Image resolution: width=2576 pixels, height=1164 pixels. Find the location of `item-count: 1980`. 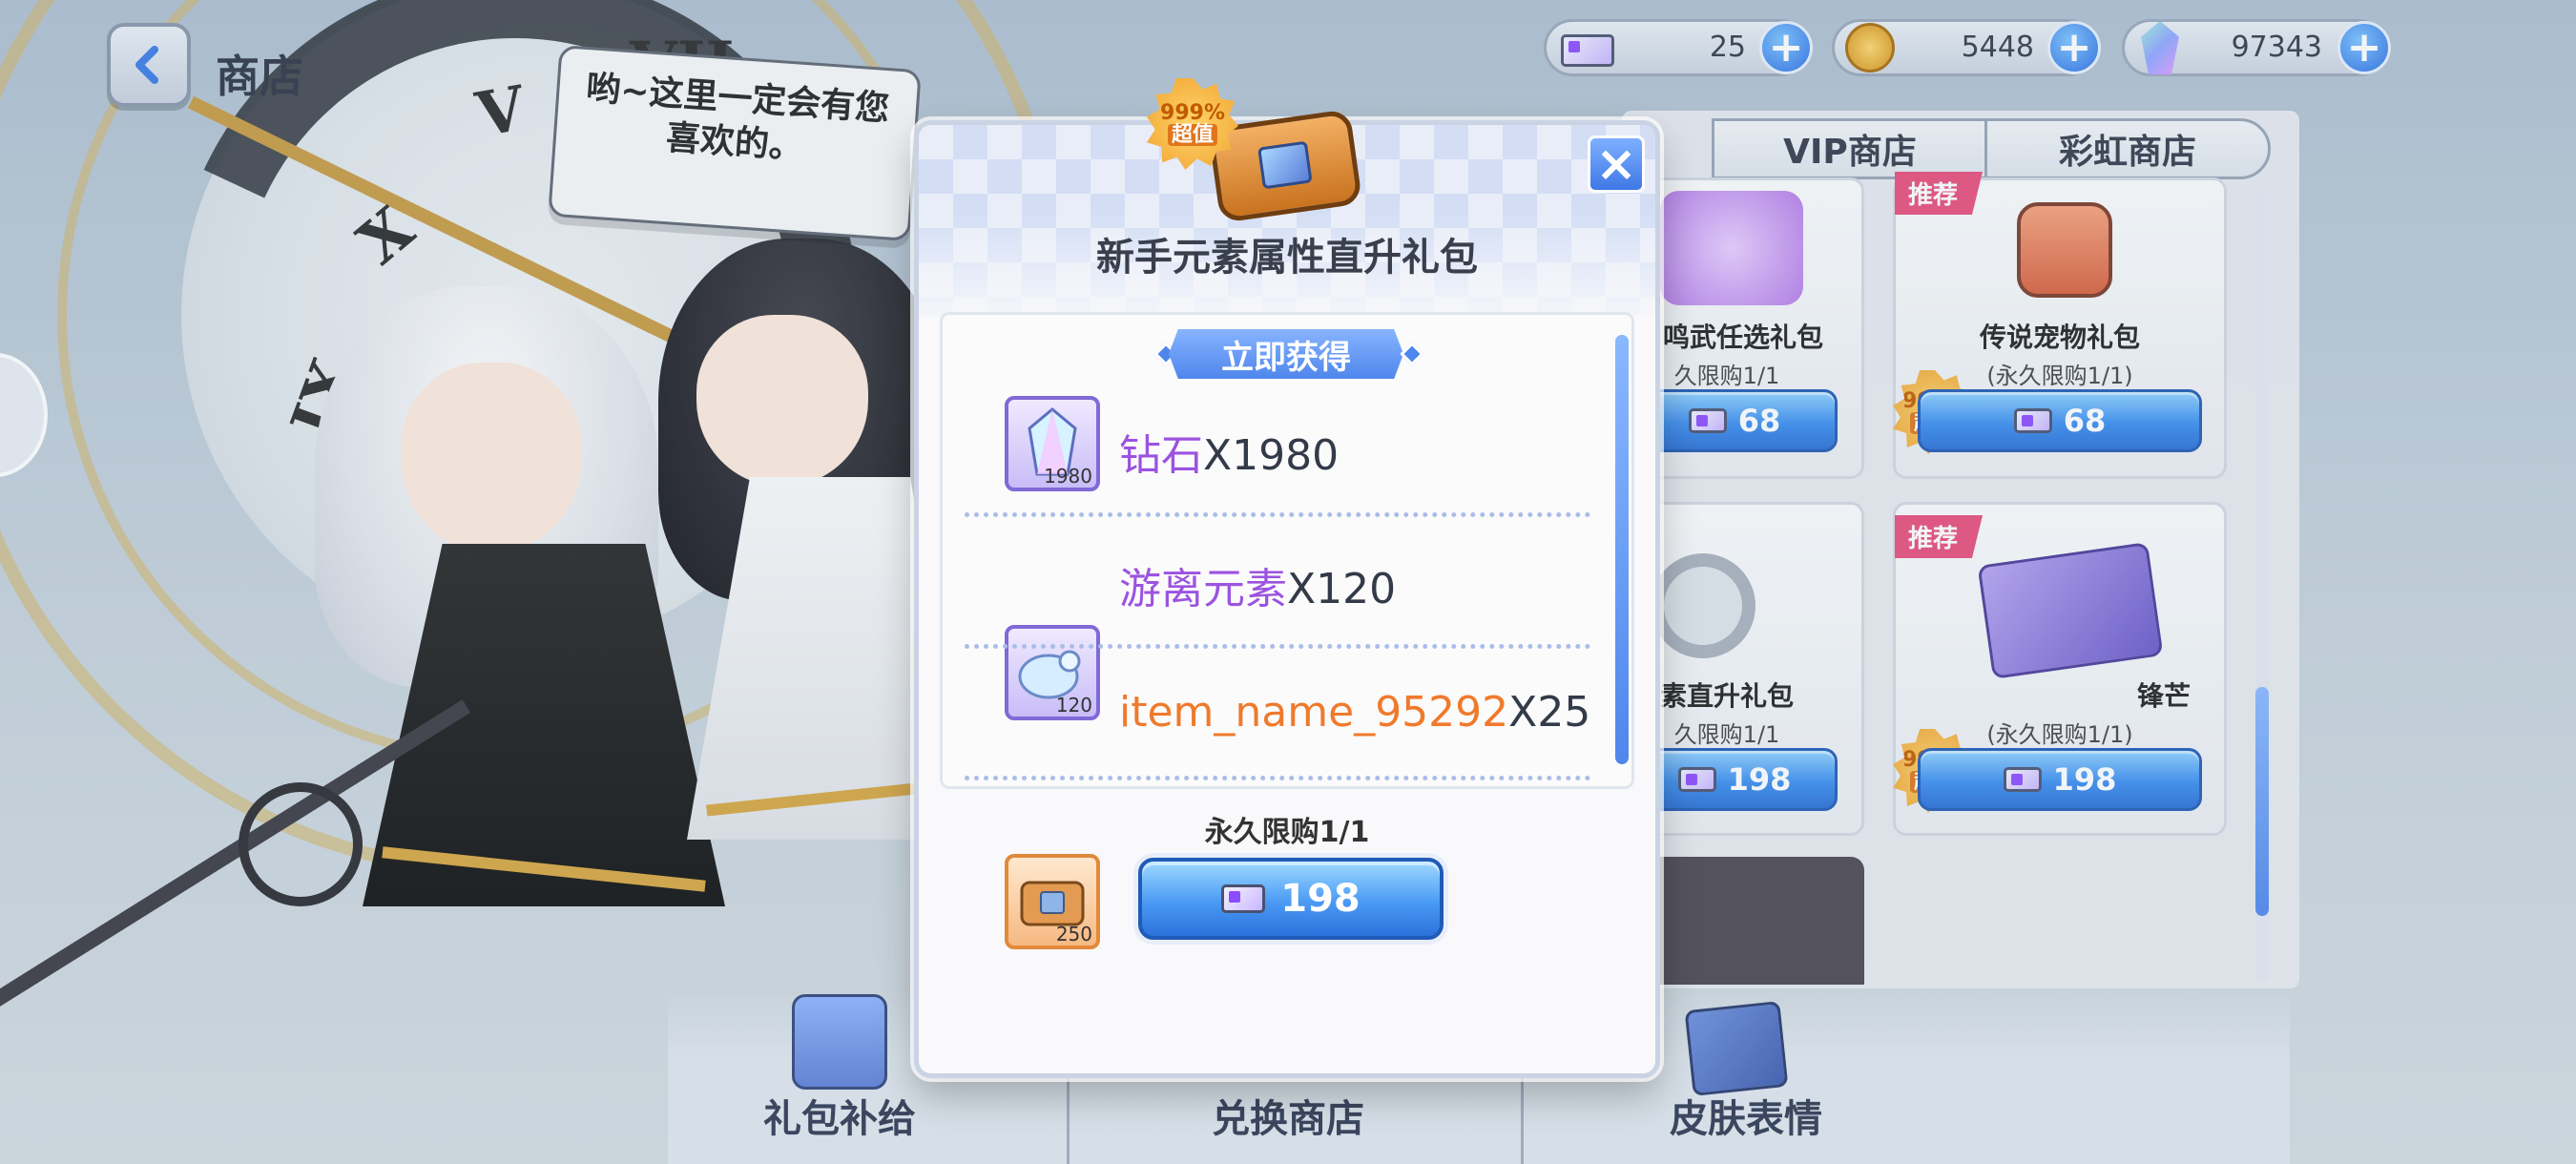

item-count: 1980 is located at coordinates (1068, 477).